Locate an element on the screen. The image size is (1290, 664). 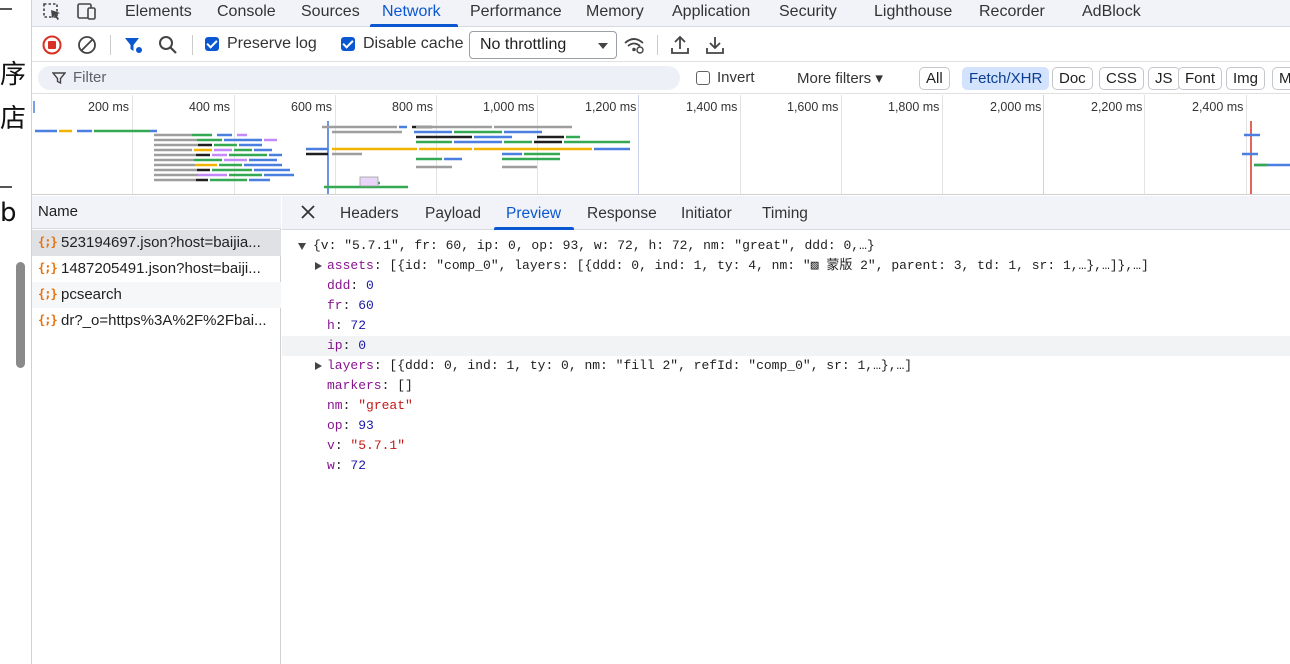
preserve-log-label: Preserve log is located at coordinates (272, 43).